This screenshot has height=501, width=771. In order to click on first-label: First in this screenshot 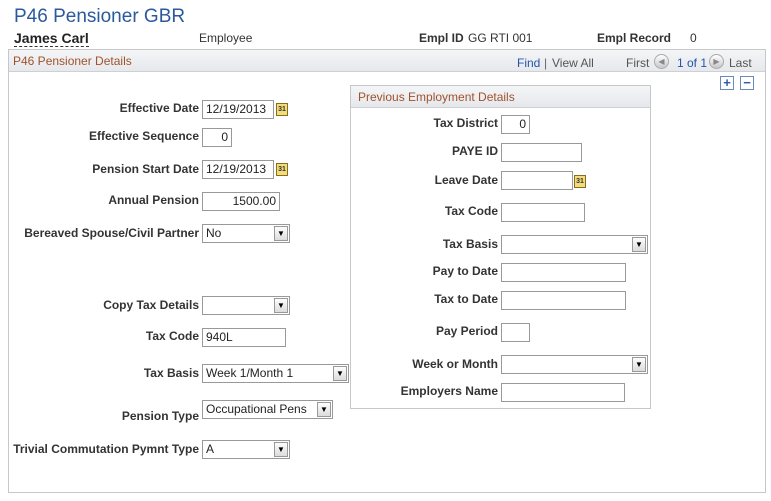, I will do `click(638, 63)`.